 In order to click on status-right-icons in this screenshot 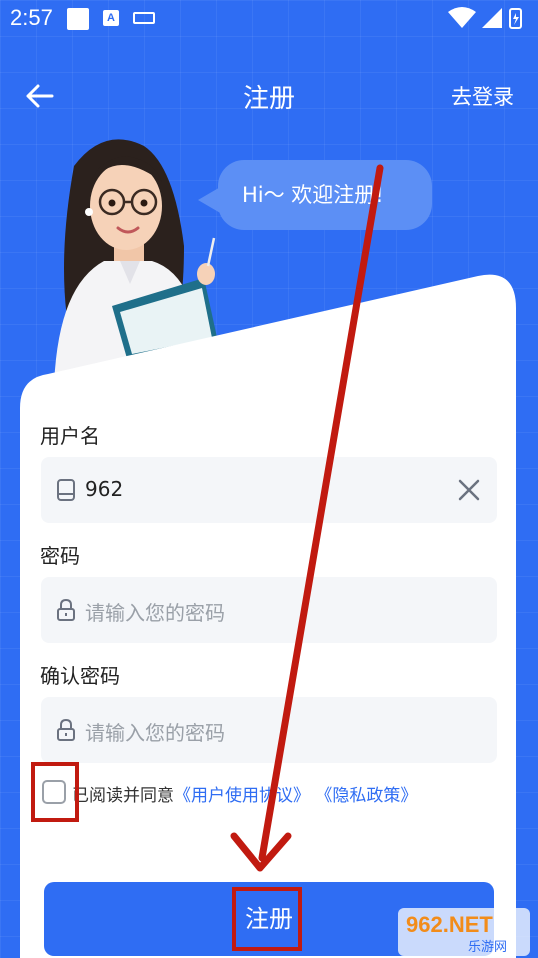, I will do `click(485, 18)`.